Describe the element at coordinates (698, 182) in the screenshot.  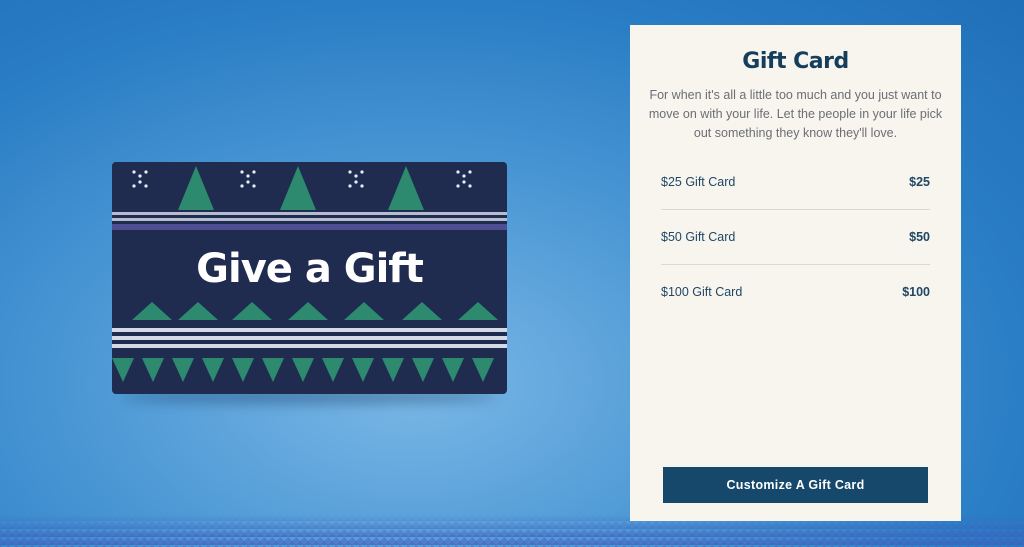
I see `option-label: $25 Gift Card` at that location.